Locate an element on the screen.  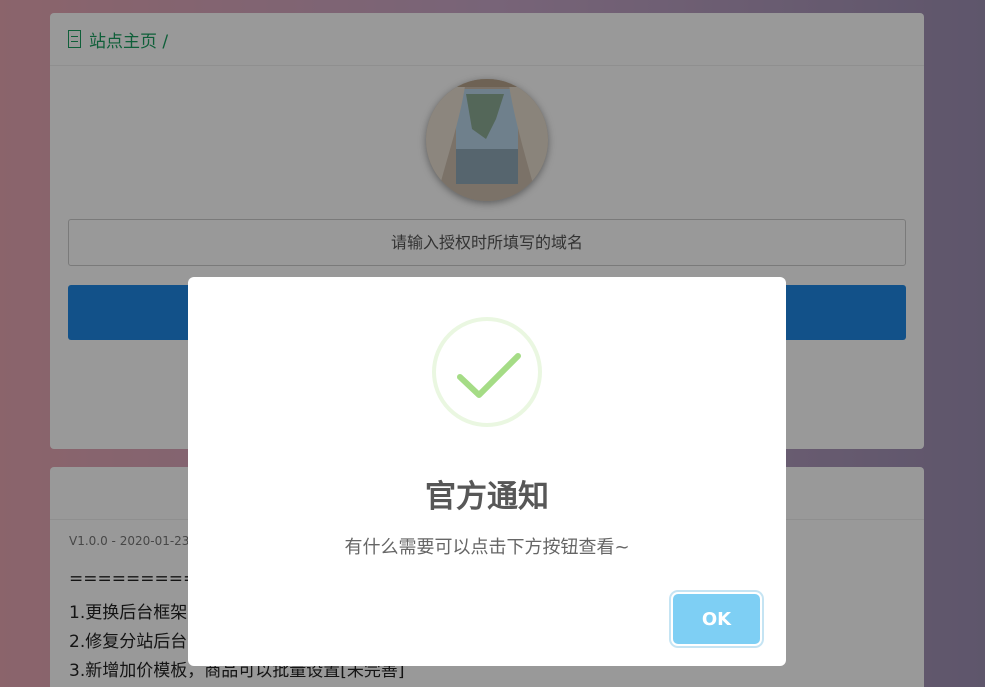
success-check-icon is located at coordinates (487, 372).